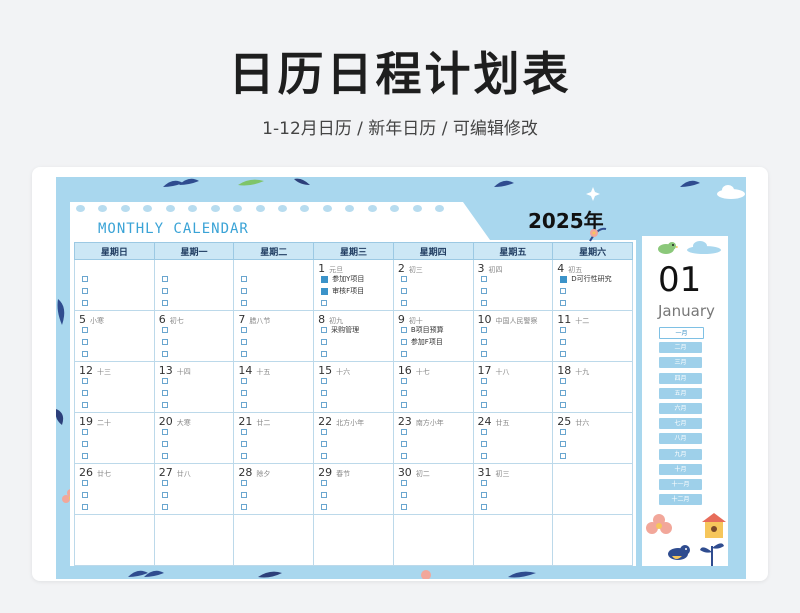 This screenshot has width=800, height=613. Describe the element at coordinates (592, 438) in the screenshot. I see `day-cell: 25 廿六` at that location.